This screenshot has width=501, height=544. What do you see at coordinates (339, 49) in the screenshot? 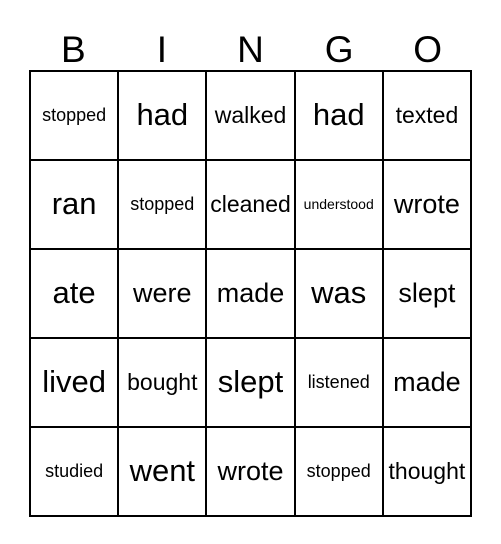
I see `bingo-header-letter-g: G` at bounding box center [339, 49].